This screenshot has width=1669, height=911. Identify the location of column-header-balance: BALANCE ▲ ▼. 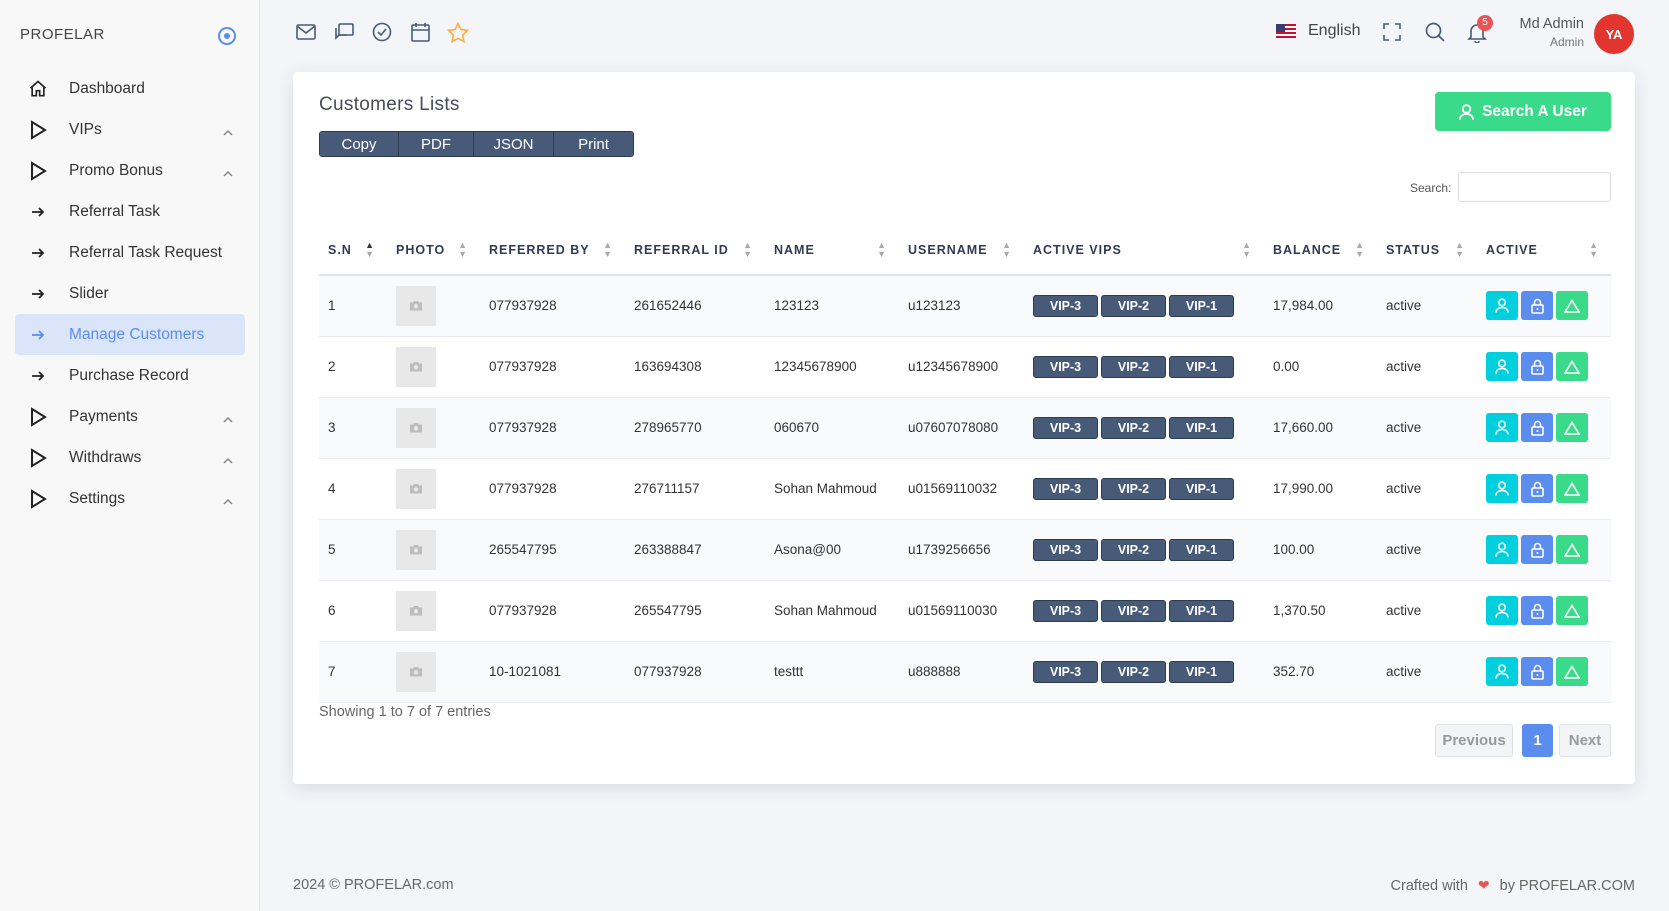
(1320, 250).